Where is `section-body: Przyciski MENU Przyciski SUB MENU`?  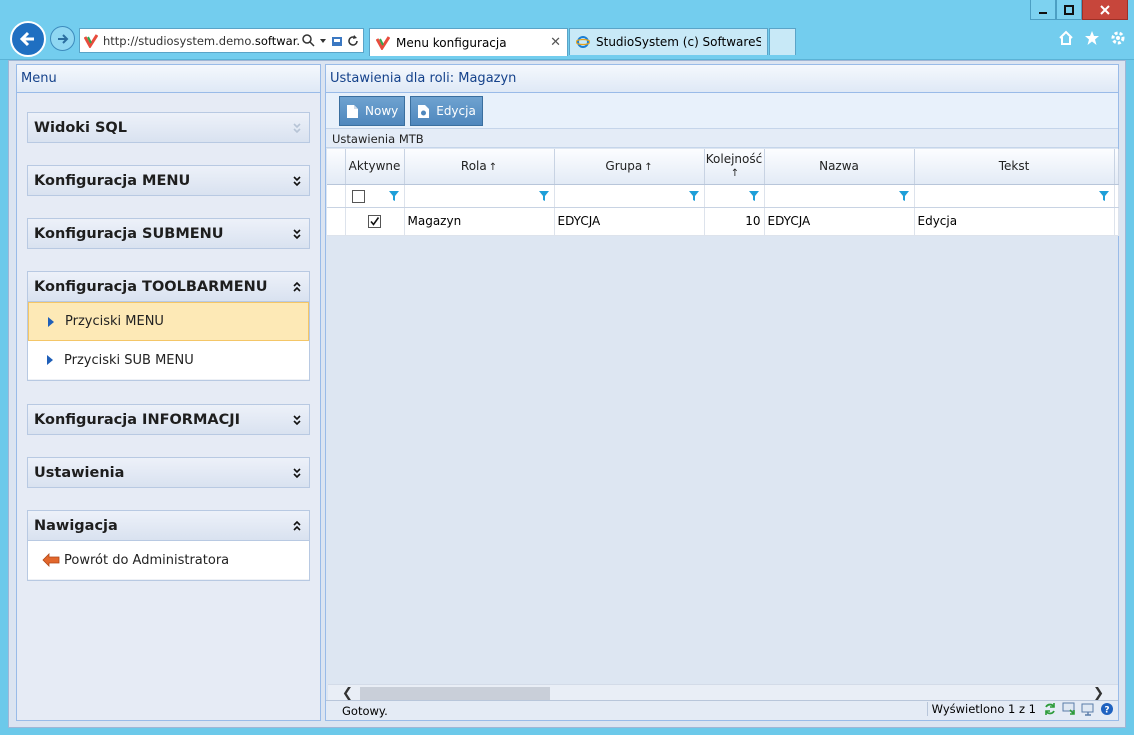
section-body: Przyciski MENU Przyciski SUB MENU is located at coordinates (168, 341).